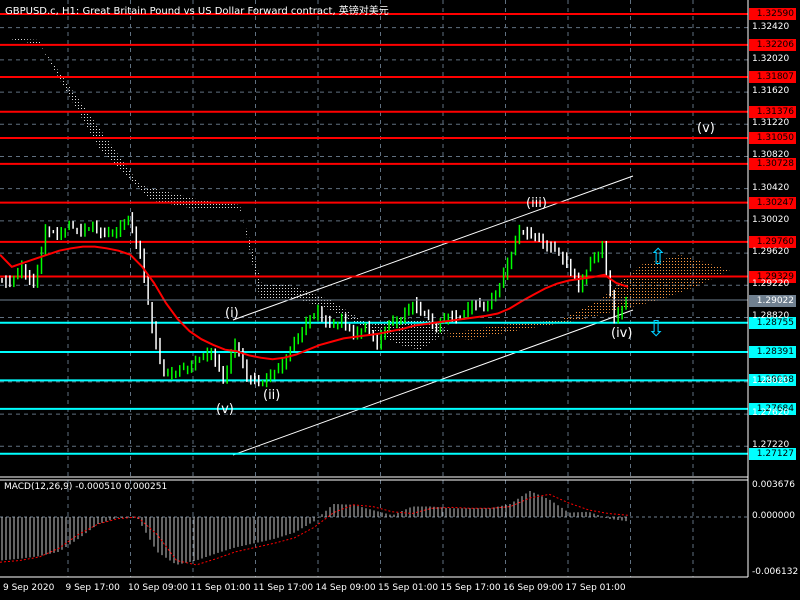 This screenshot has height=600, width=800. What do you see at coordinates (771, 187) in the screenshot?
I see `price-tick: 1.30420` at bounding box center [771, 187].